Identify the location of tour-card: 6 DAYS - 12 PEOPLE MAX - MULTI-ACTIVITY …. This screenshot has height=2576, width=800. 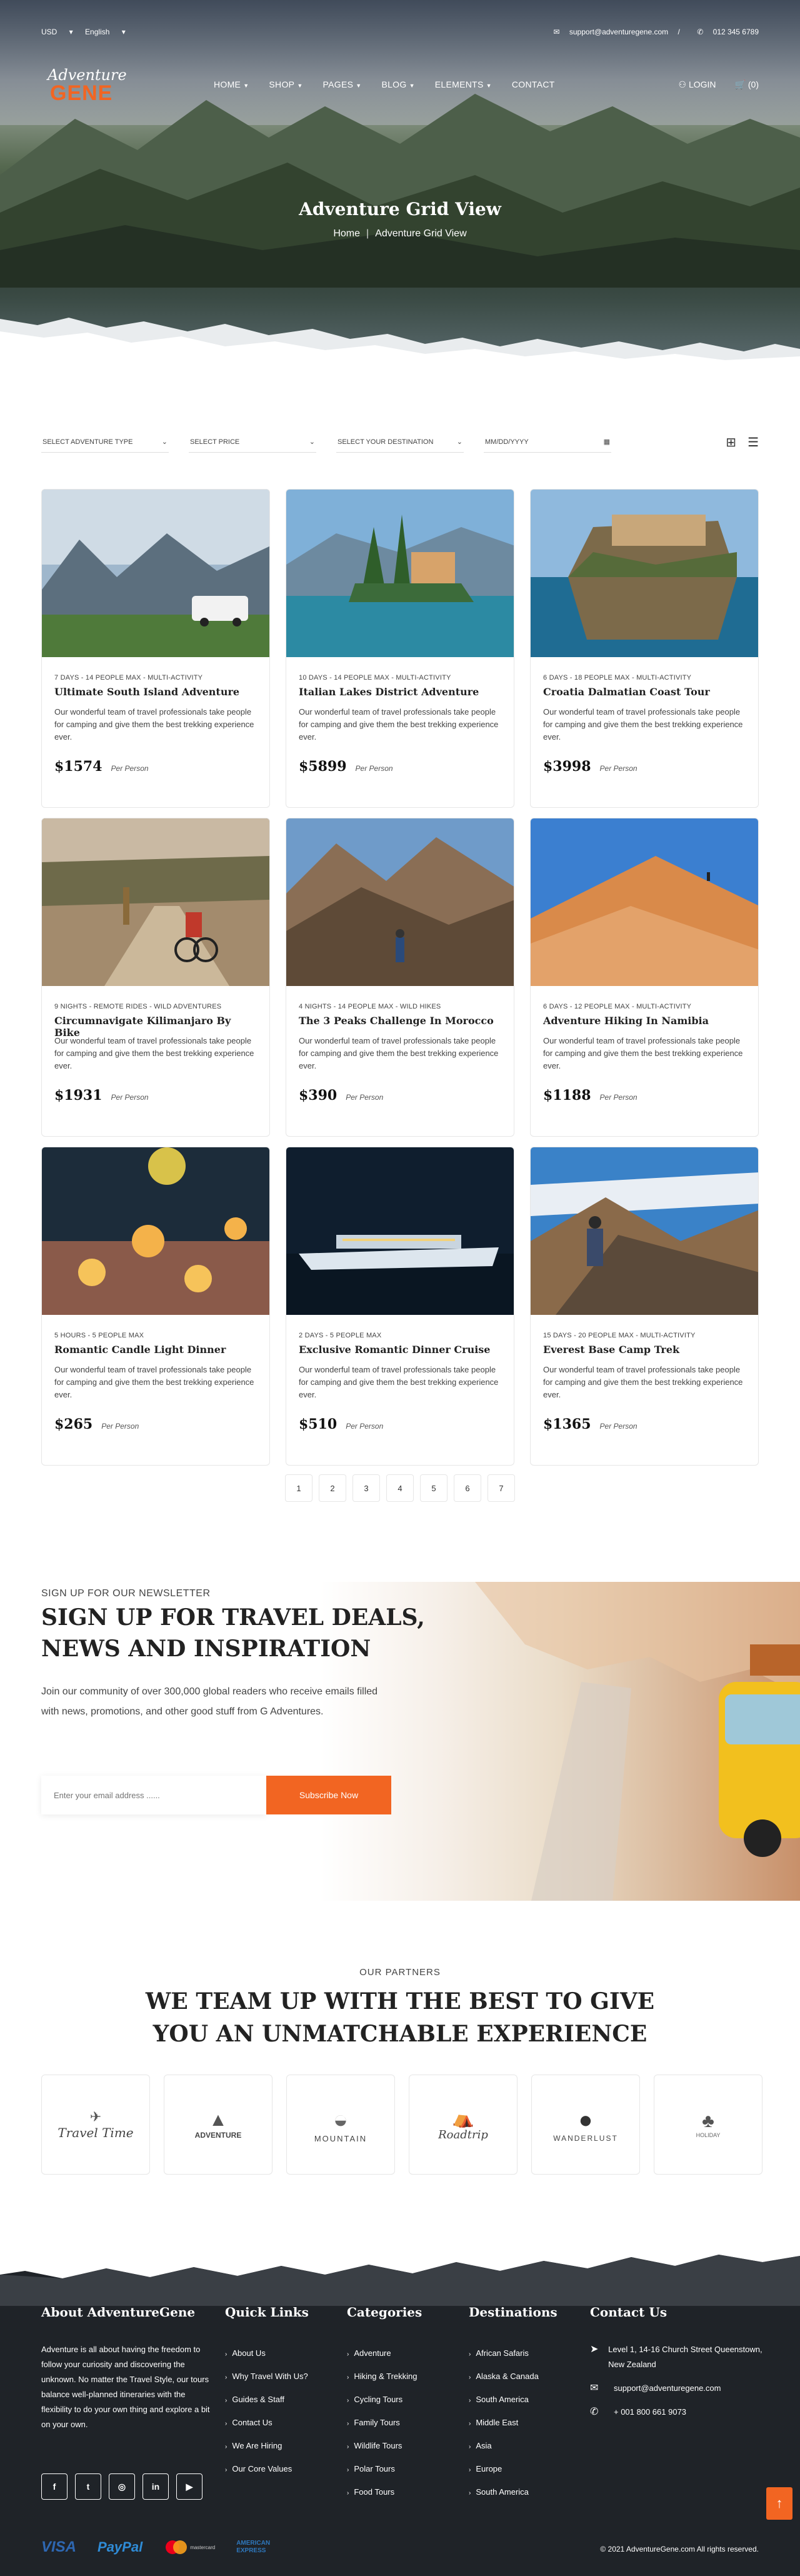
(644, 977).